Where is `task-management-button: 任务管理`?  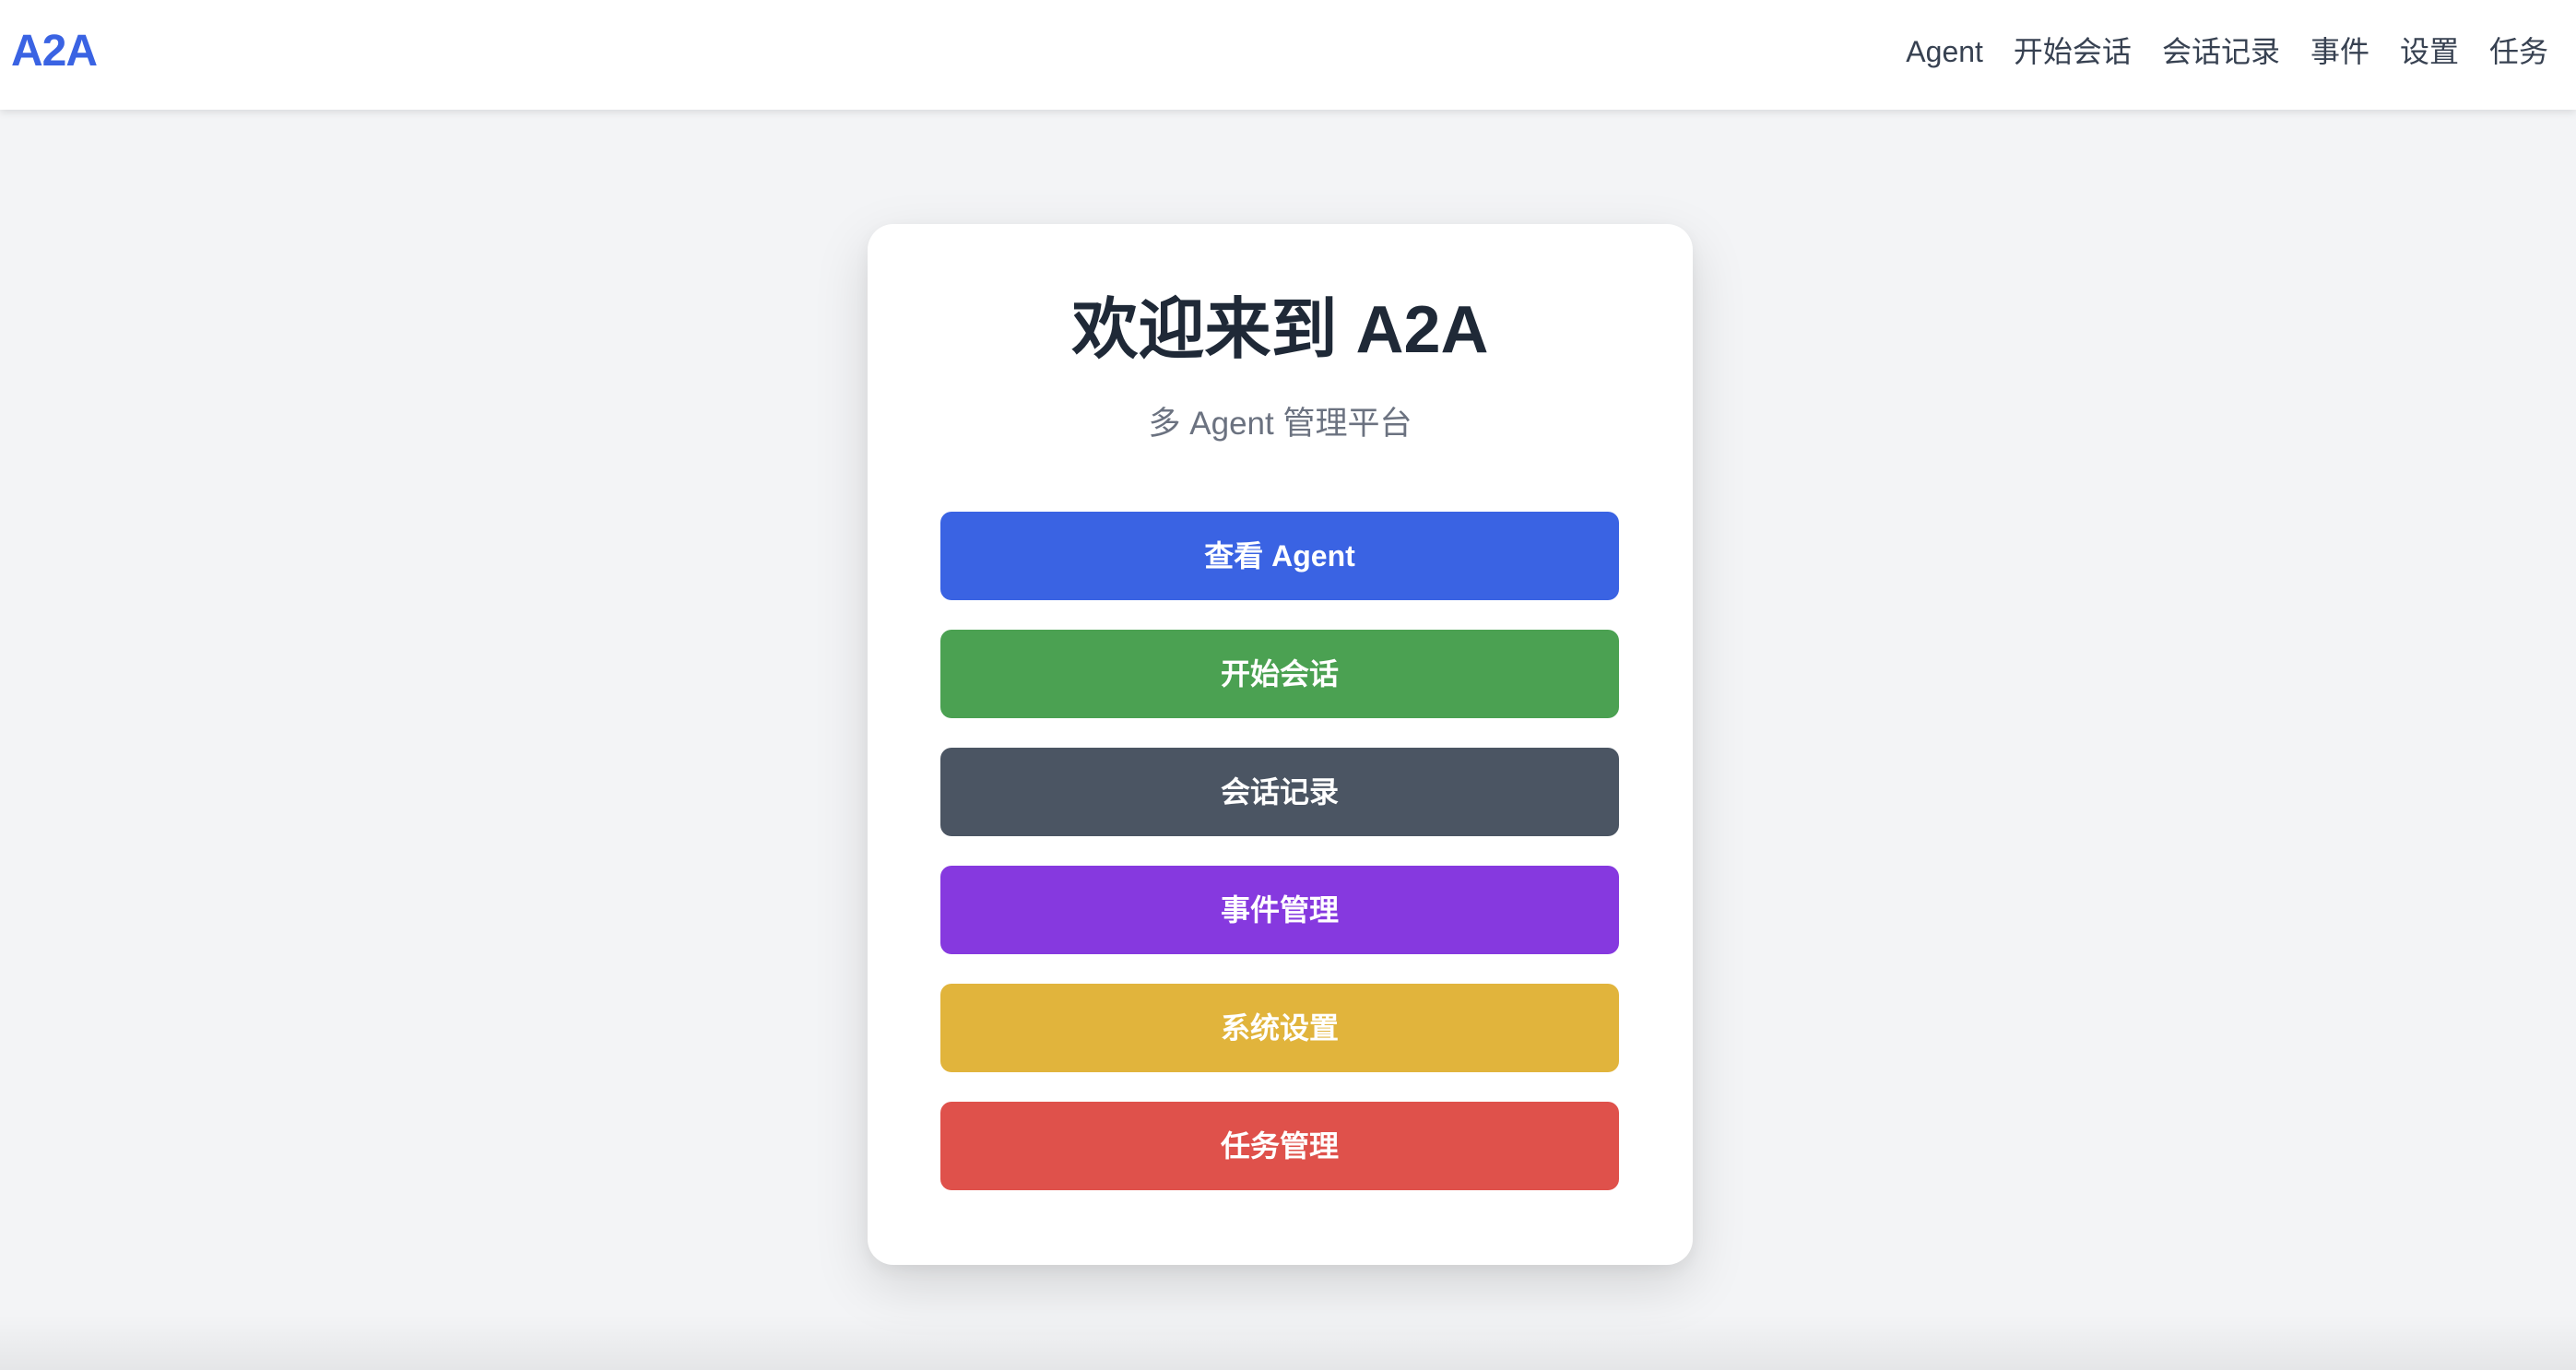
task-management-button: 任务管理 is located at coordinates (1279, 1146).